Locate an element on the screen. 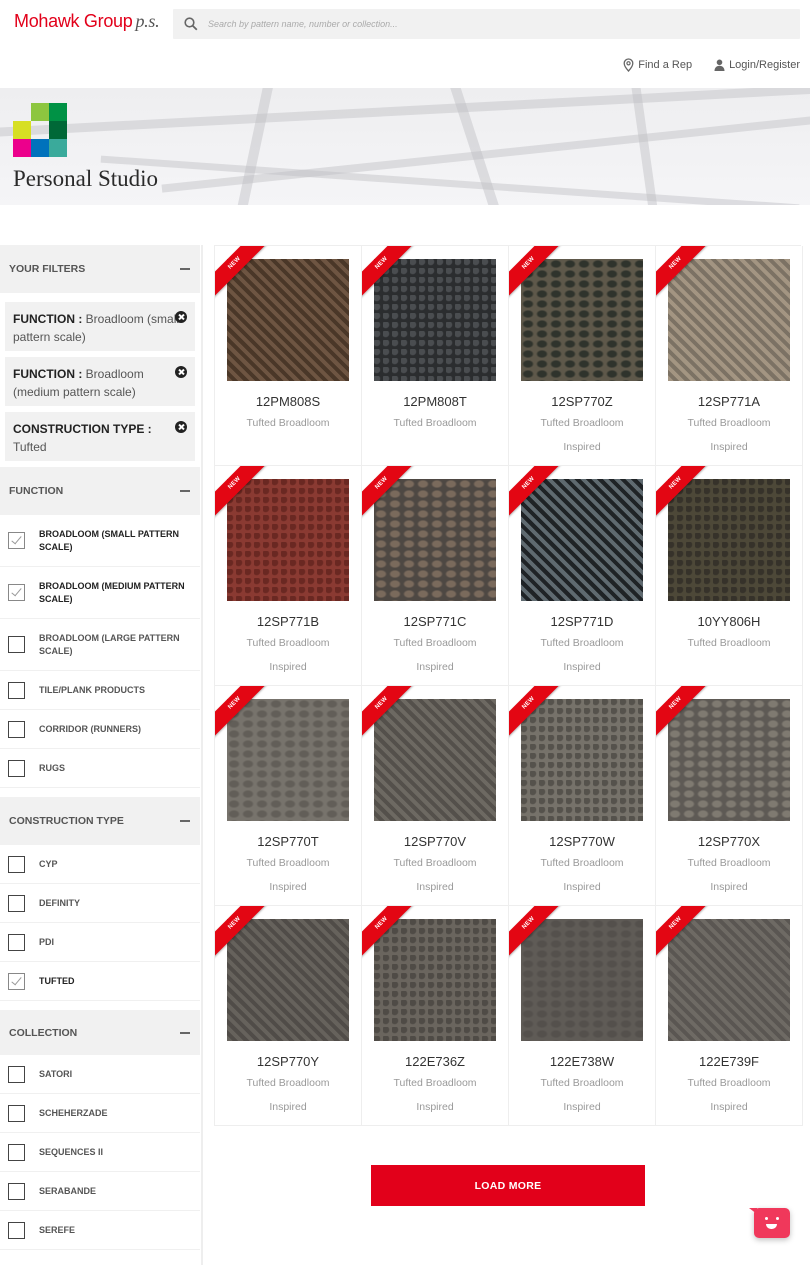 This screenshot has height=1265, width=810. product-name: 12SP770T is located at coordinates (288, 841).